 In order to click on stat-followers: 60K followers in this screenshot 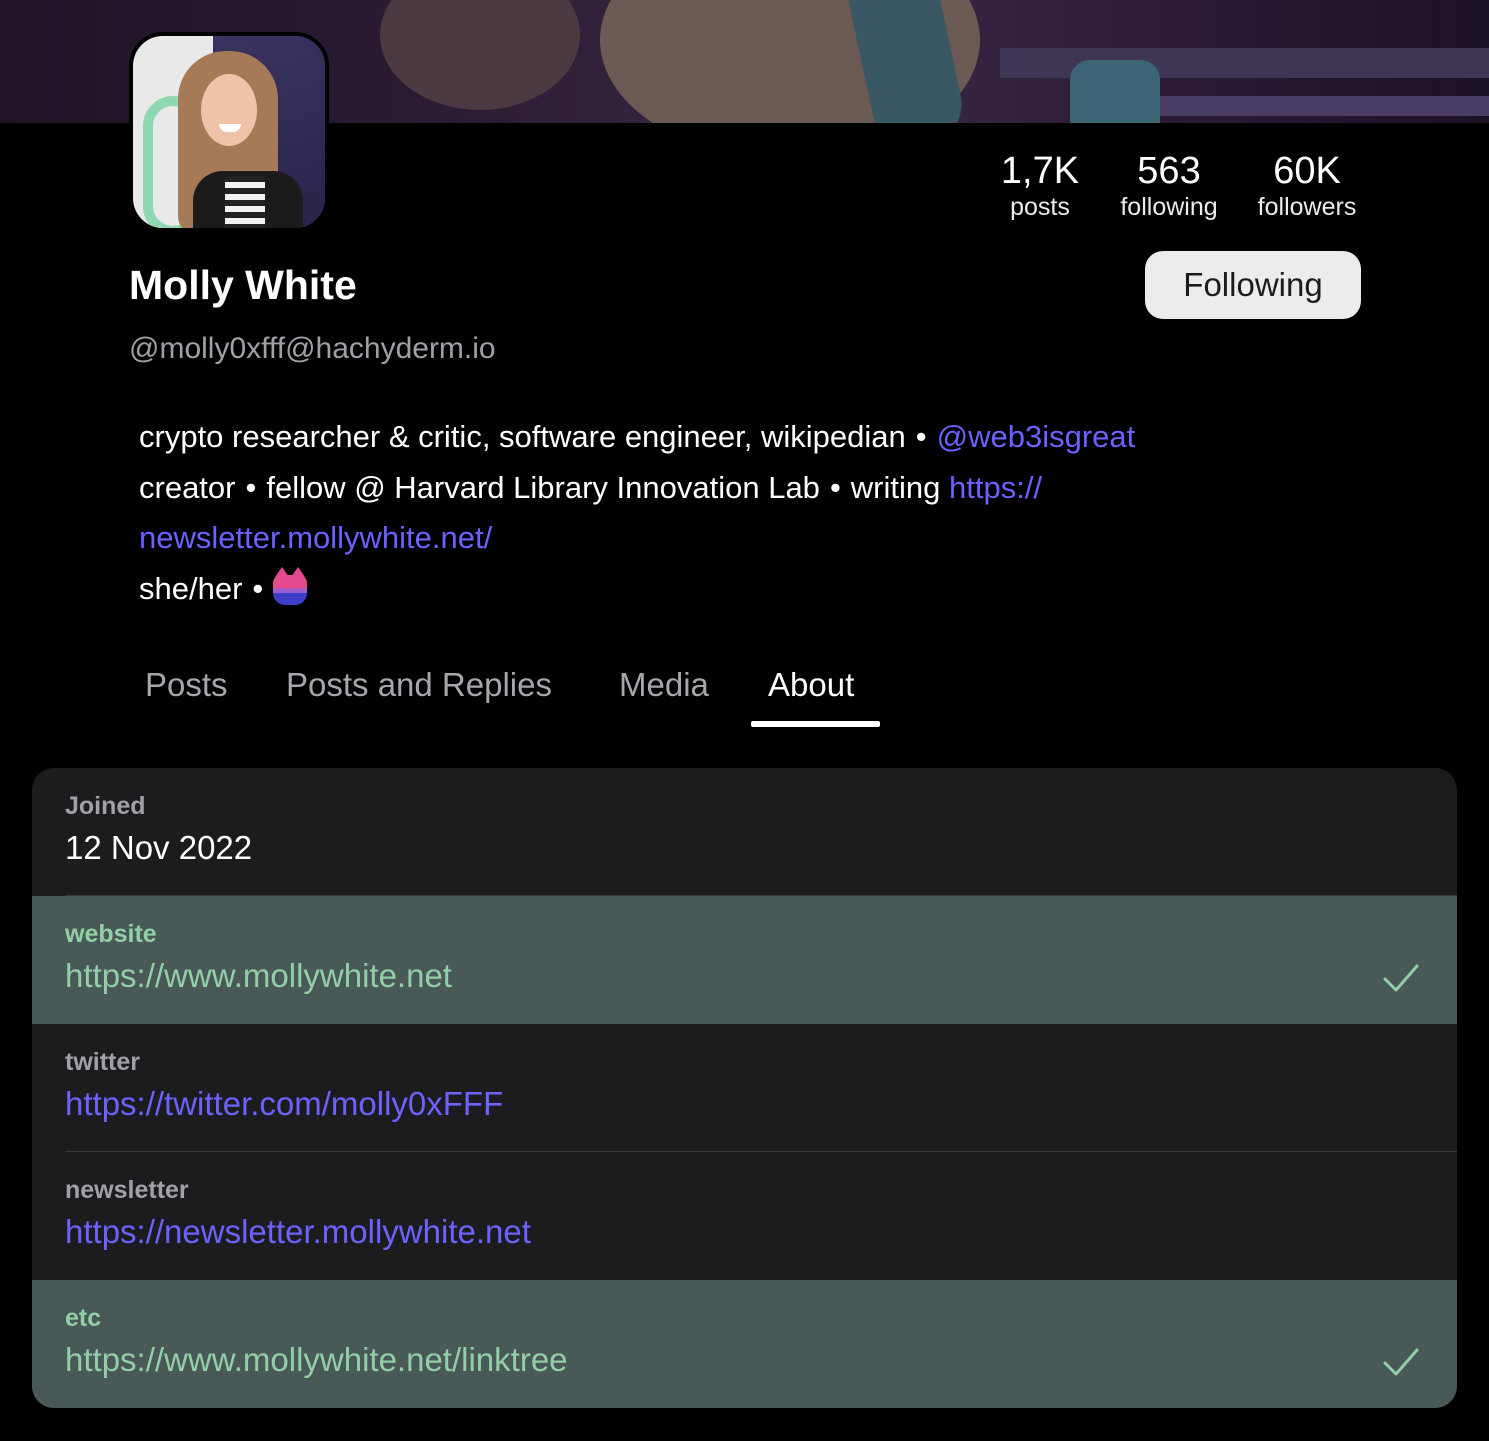, I will do `click(1307, 186)`.